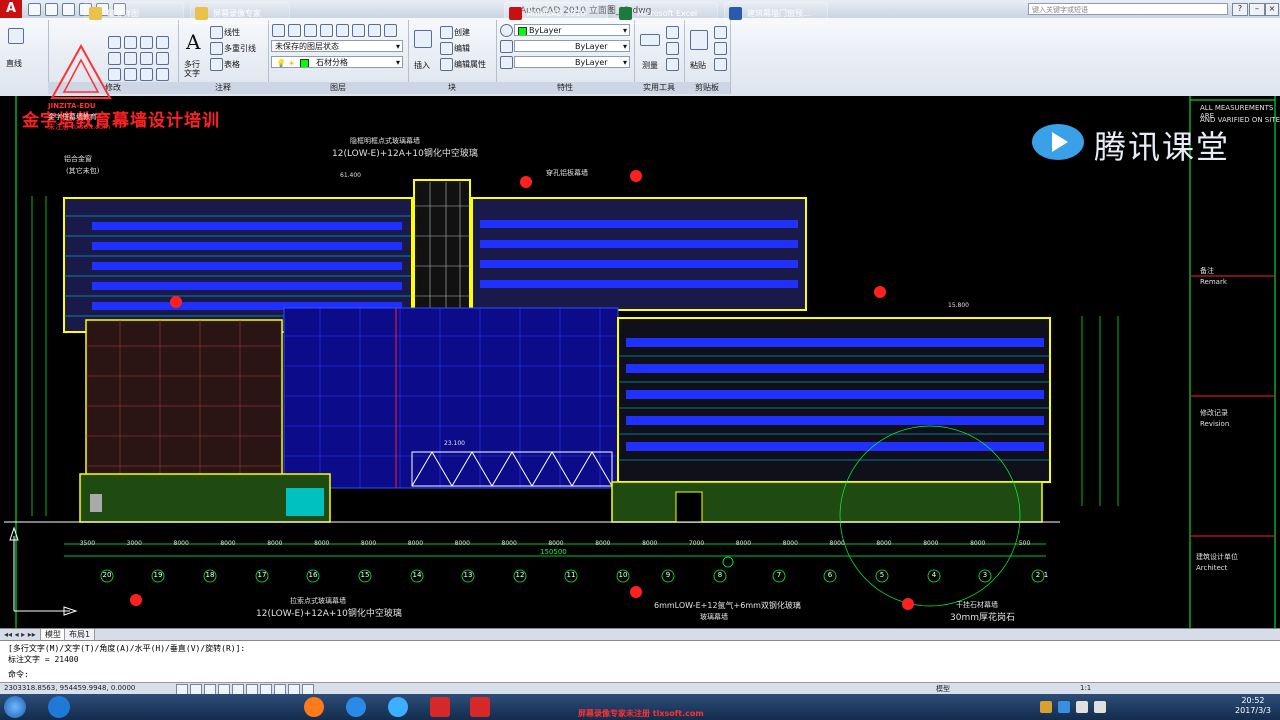 This screenshot has height=720, width=1280. I want to click on quick-select-icon, so click(672, 32).